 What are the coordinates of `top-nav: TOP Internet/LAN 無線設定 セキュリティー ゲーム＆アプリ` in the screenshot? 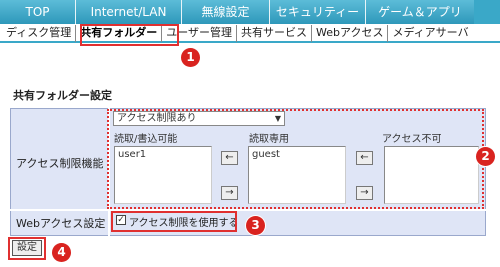 It's located at (250, 12).